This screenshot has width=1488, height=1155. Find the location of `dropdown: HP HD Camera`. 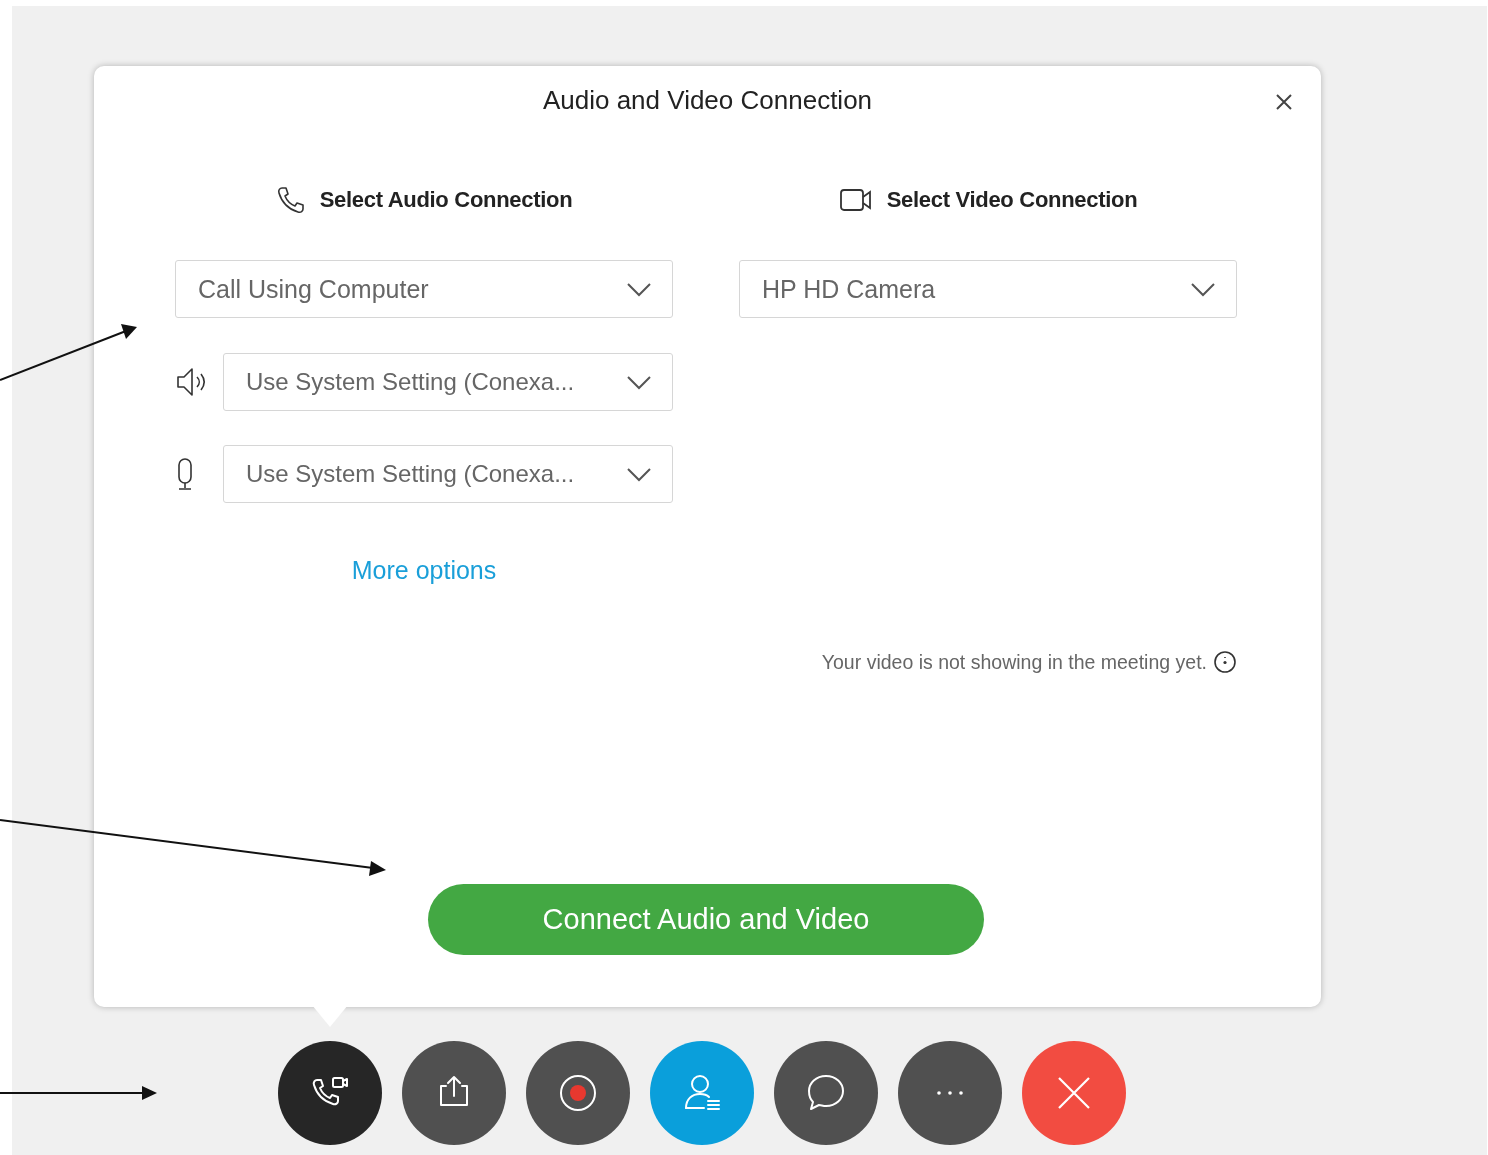

dropdown: HP HD Camera is located at coordinates (988, 289).